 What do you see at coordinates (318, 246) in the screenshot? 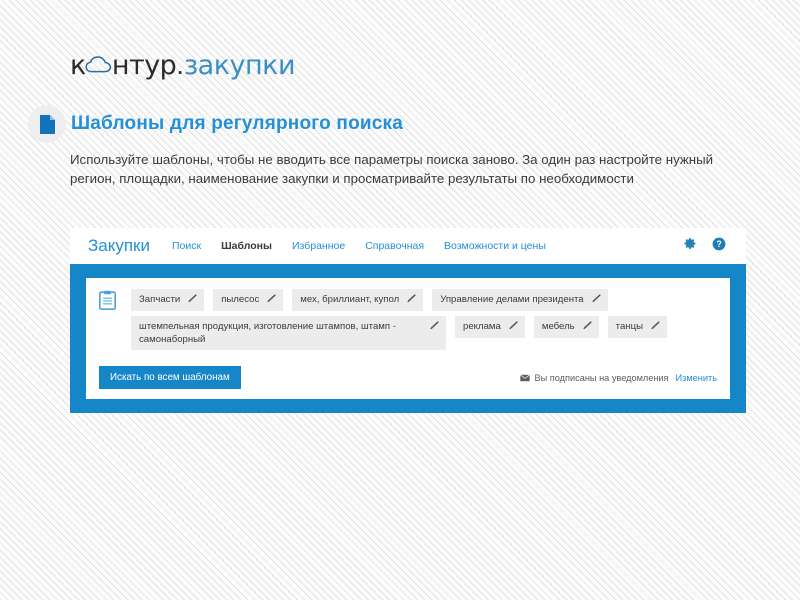
I see `nav-item-favorites: Избранное` at bounding box center [318, 246].